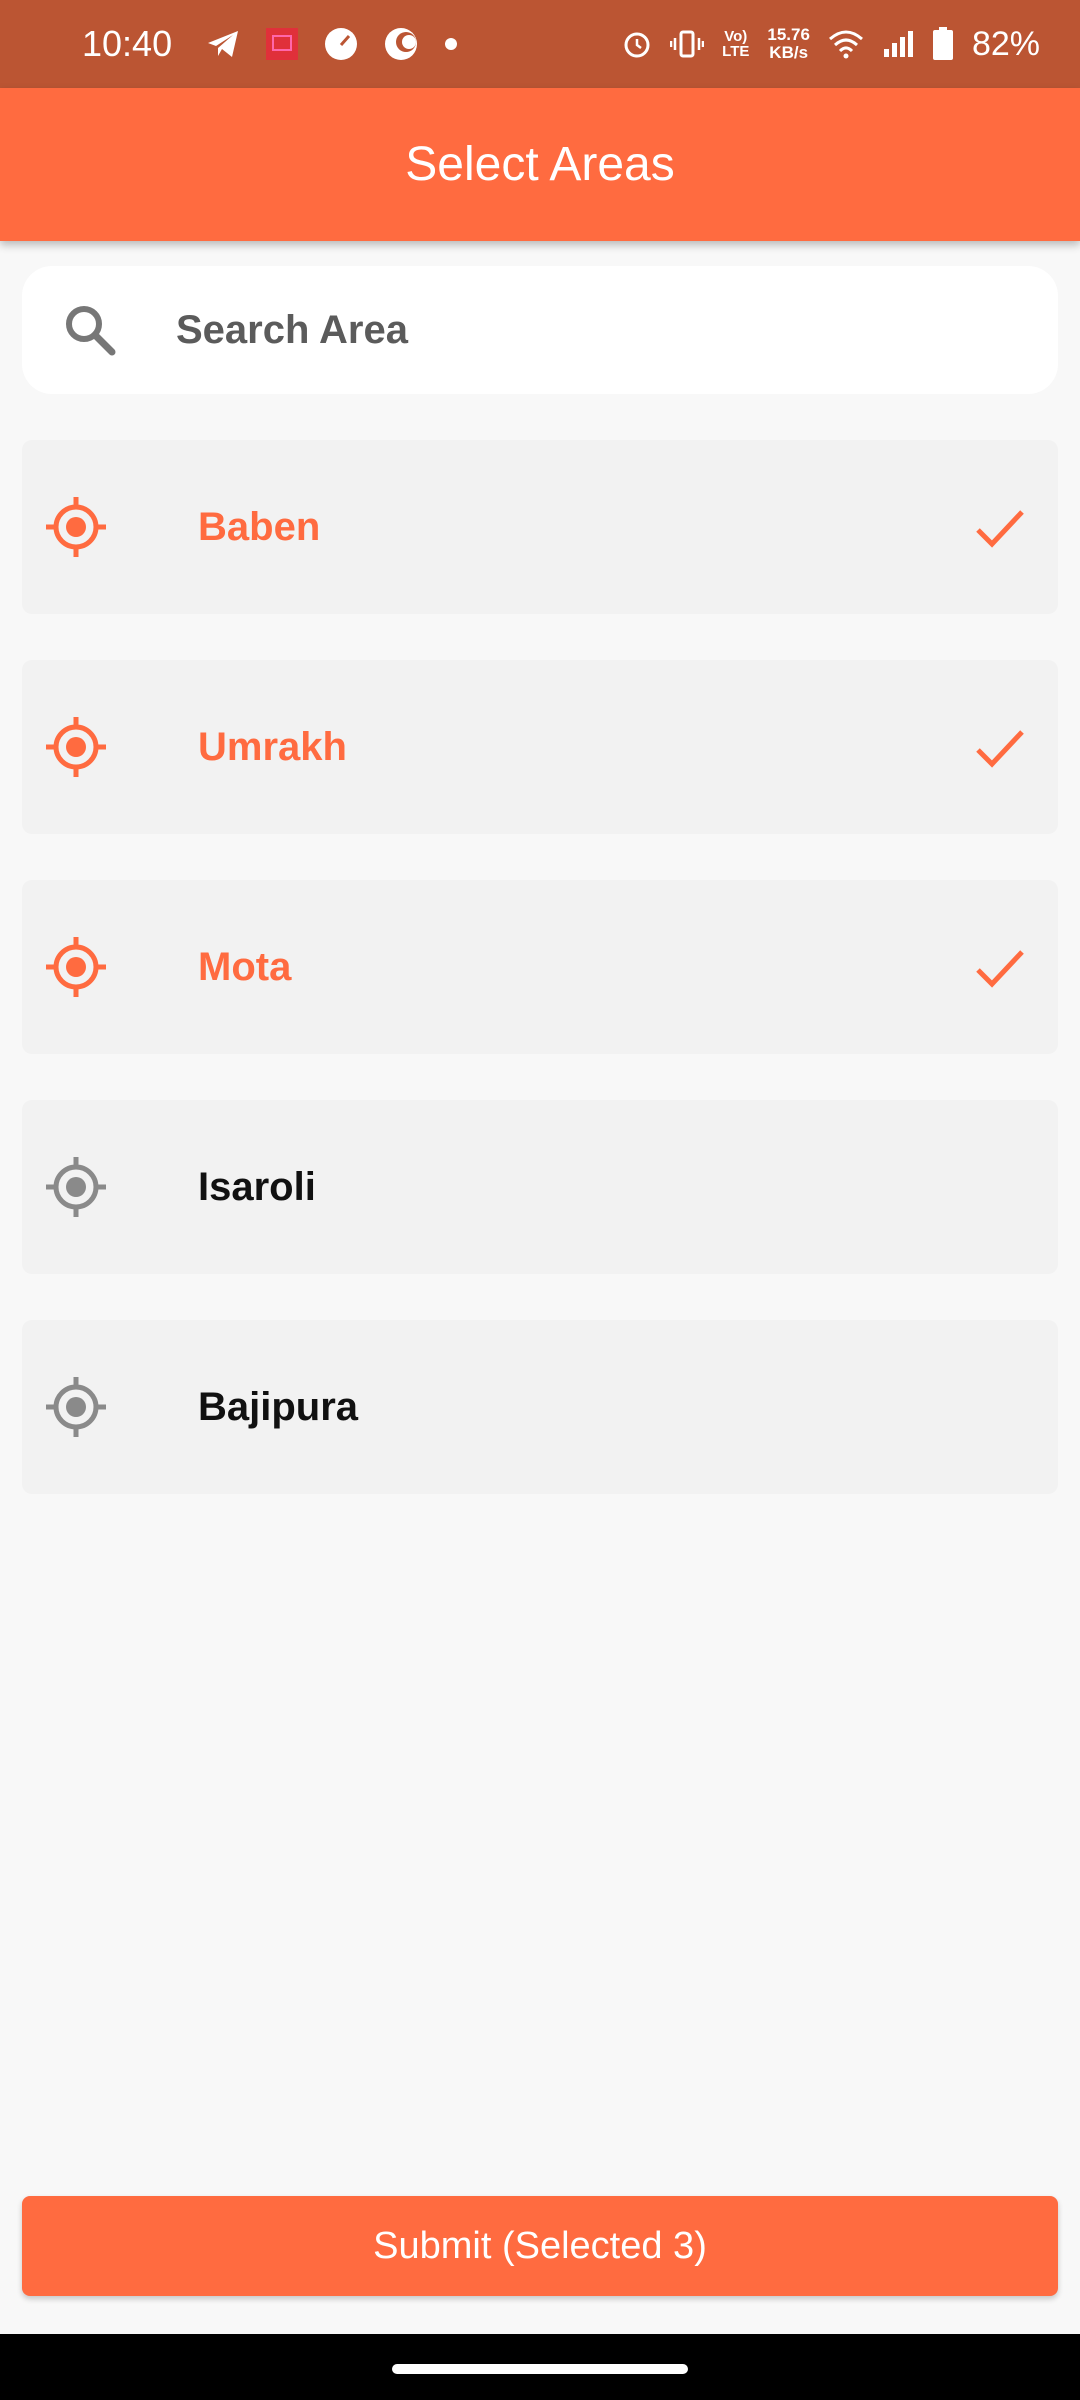 This screenshot has width=1080, height=2400. I want to click on area-list-item: Bajipura, so click(540, 1407).